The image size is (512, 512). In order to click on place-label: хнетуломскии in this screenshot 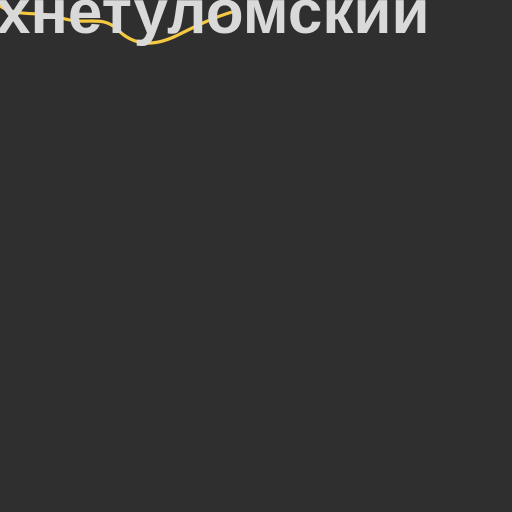, I will do `click(256, 31)`.